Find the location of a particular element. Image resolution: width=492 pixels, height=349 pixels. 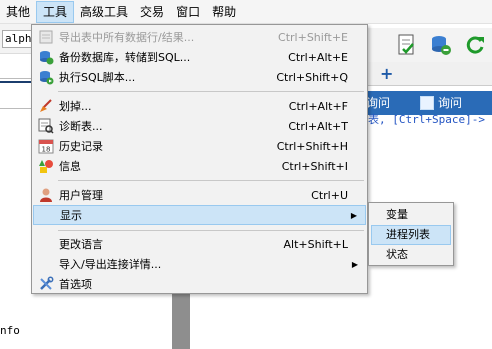

backup-db-icon is located at coordinates (46, 57).